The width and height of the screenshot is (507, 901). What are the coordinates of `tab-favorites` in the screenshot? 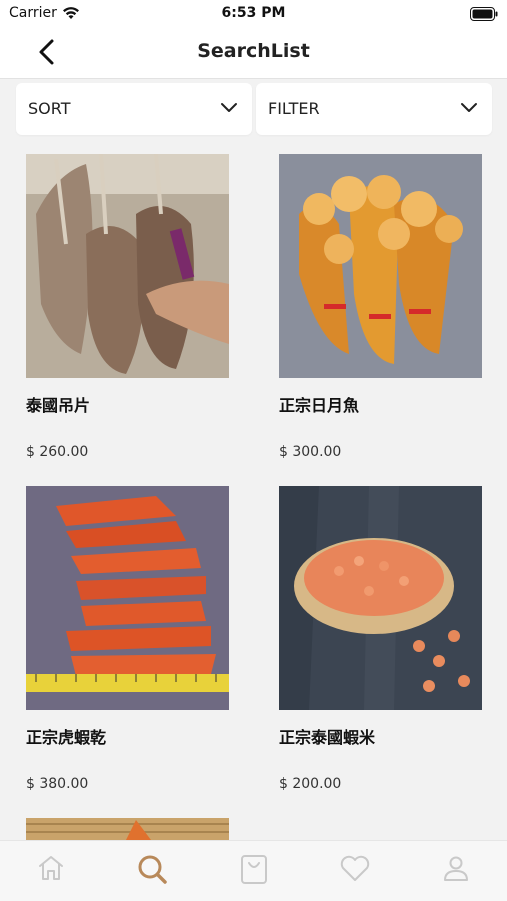 It's located at (355, 871).